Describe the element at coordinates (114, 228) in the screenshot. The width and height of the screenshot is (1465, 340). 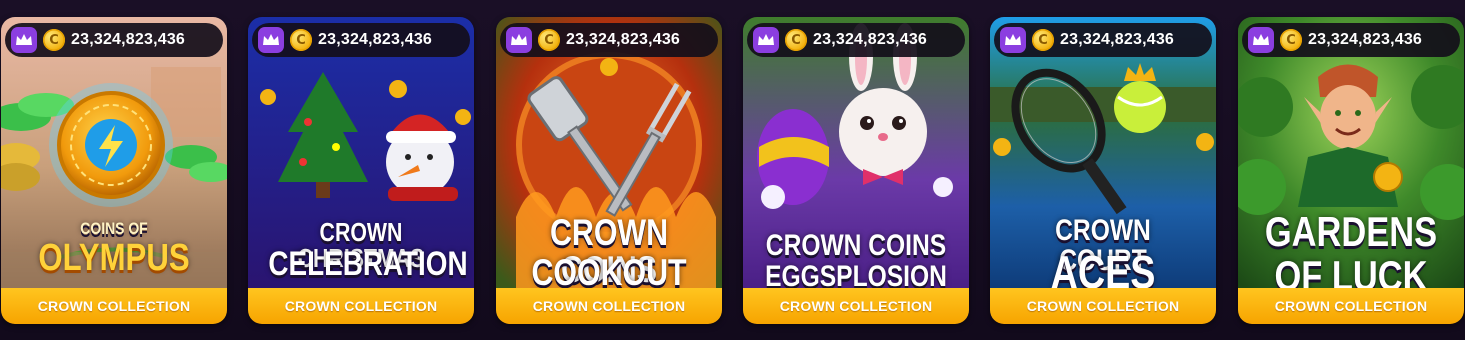
I see `game-title-top: COINS OF` at that location.